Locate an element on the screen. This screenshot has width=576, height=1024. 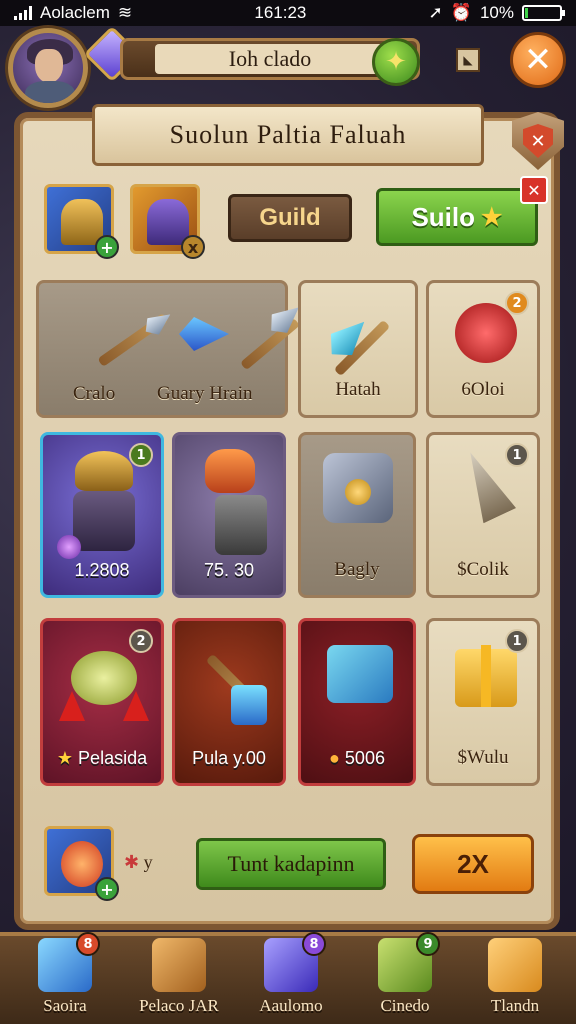
card-label-text: 5006 is located at coordinates (364, 758).